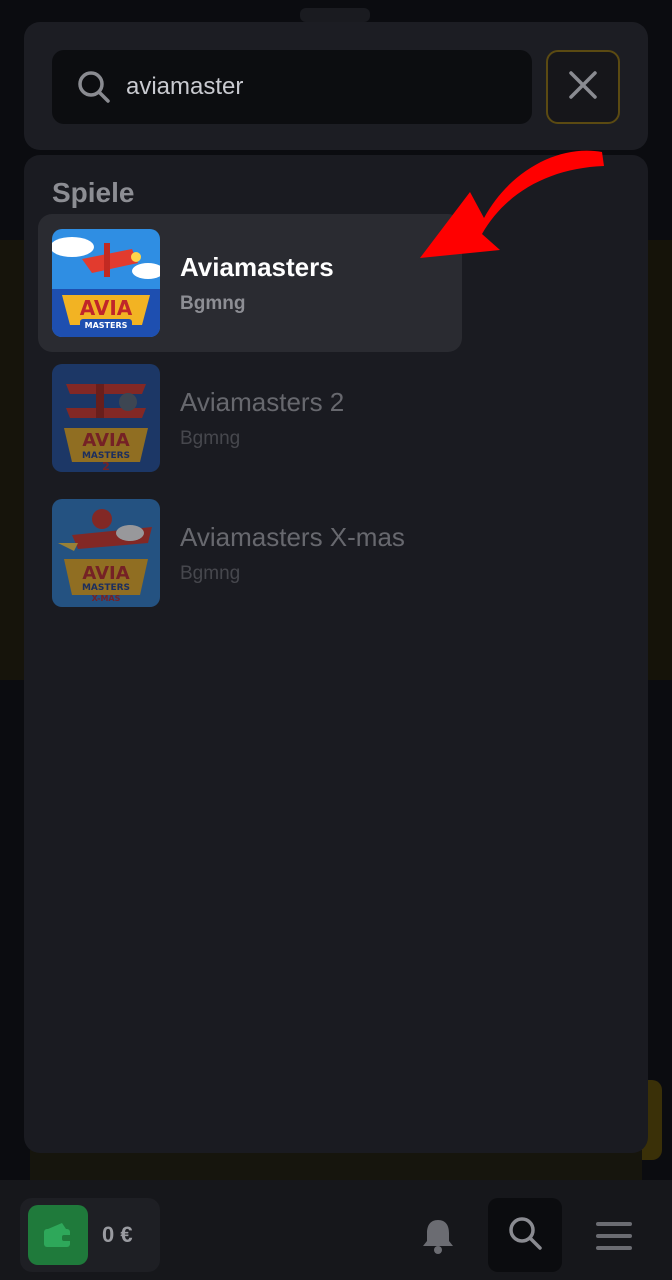  Describe the element at coordinates (306, 87) in the screenshot. I see `search-input` at that location.